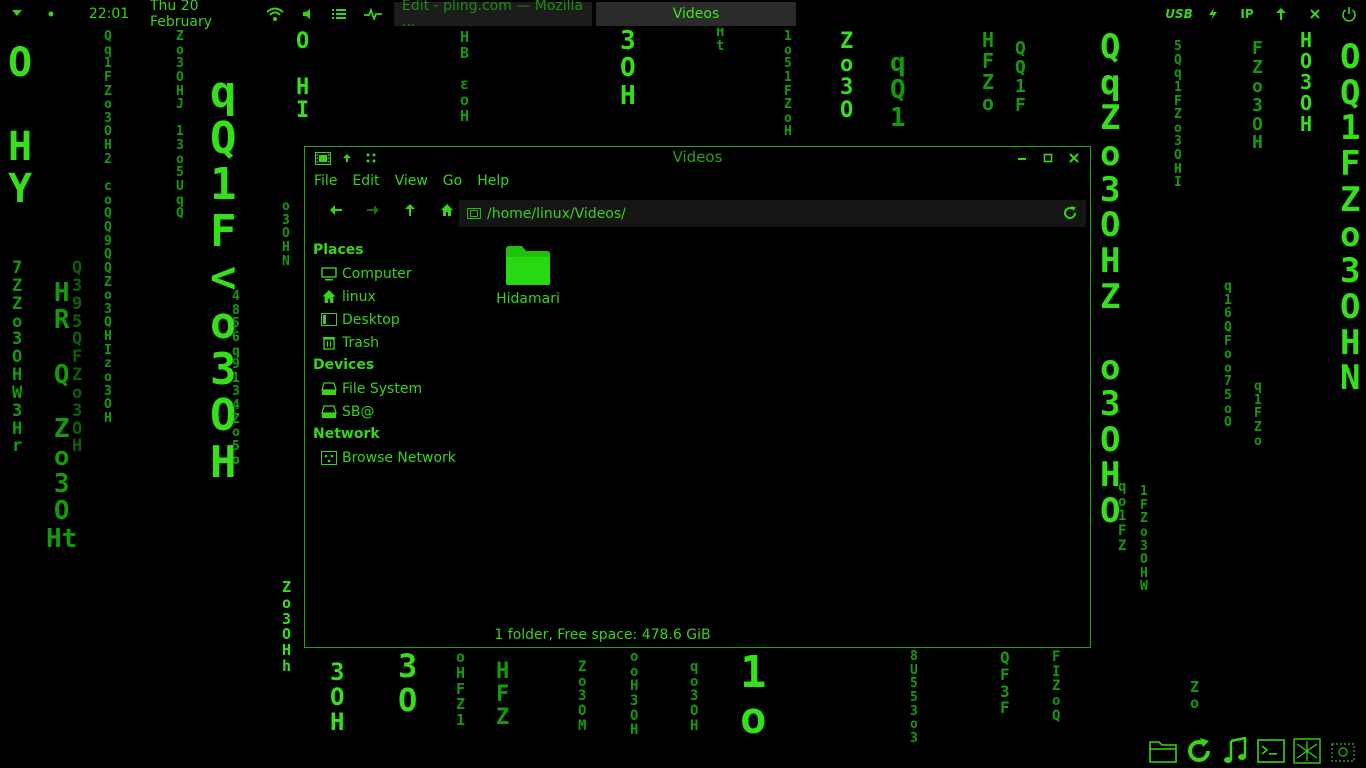 This screenshot has width=1366, height=768. I want to click on power-icon, so click(1349, 14).